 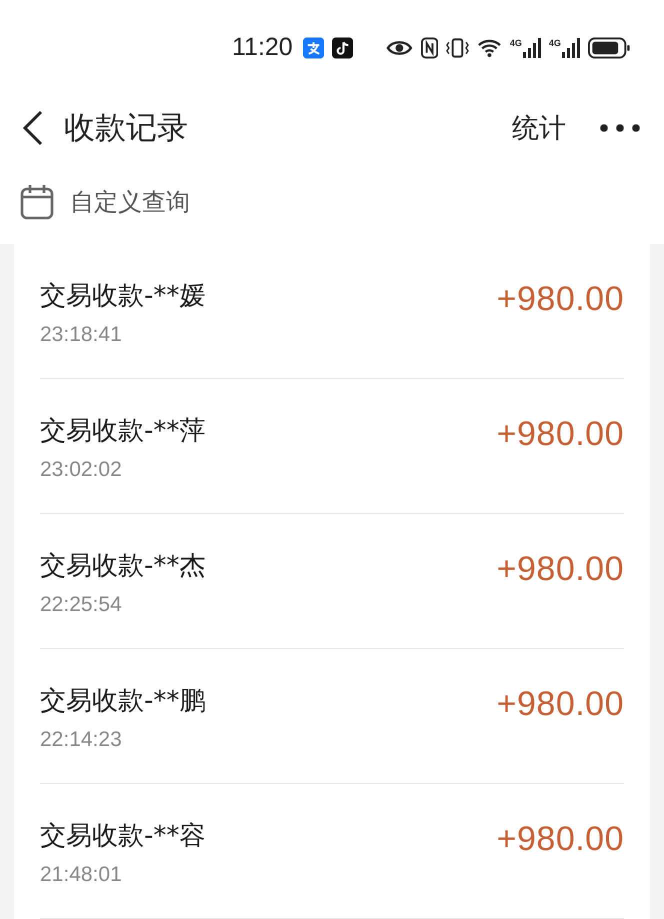 What do you see at coordinates (342, 47) in the screenshot?
I see `music-app-icon` at bounding box center [342, 47].